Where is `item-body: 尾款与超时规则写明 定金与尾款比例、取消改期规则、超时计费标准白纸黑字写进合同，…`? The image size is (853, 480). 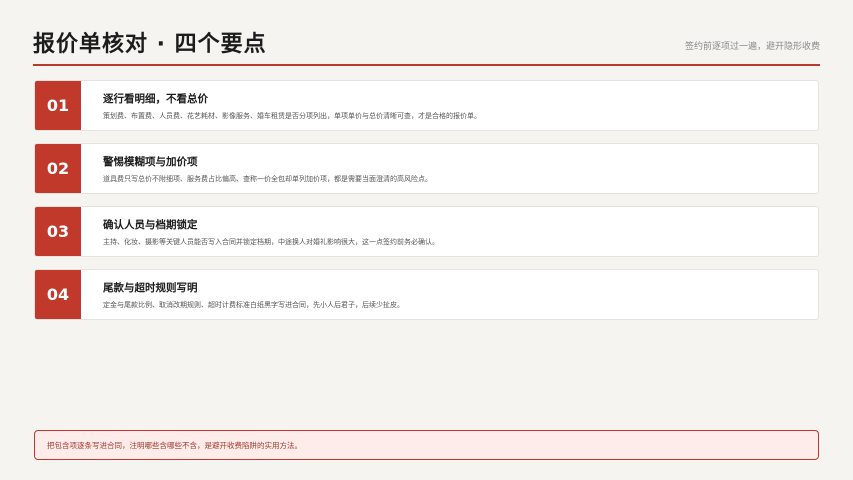 item-body: 尾款与超时规则写明 定金与尾款比例、取消改期规则、超时计费标准白纸黑字写进合同，… is located at coordinates (242, 294).